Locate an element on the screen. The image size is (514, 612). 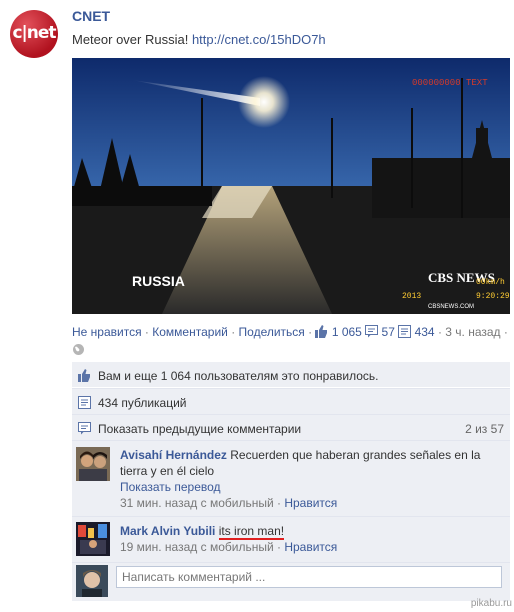
comment-author: Mark Alvin Yubili is located at coordinates (167, 531).